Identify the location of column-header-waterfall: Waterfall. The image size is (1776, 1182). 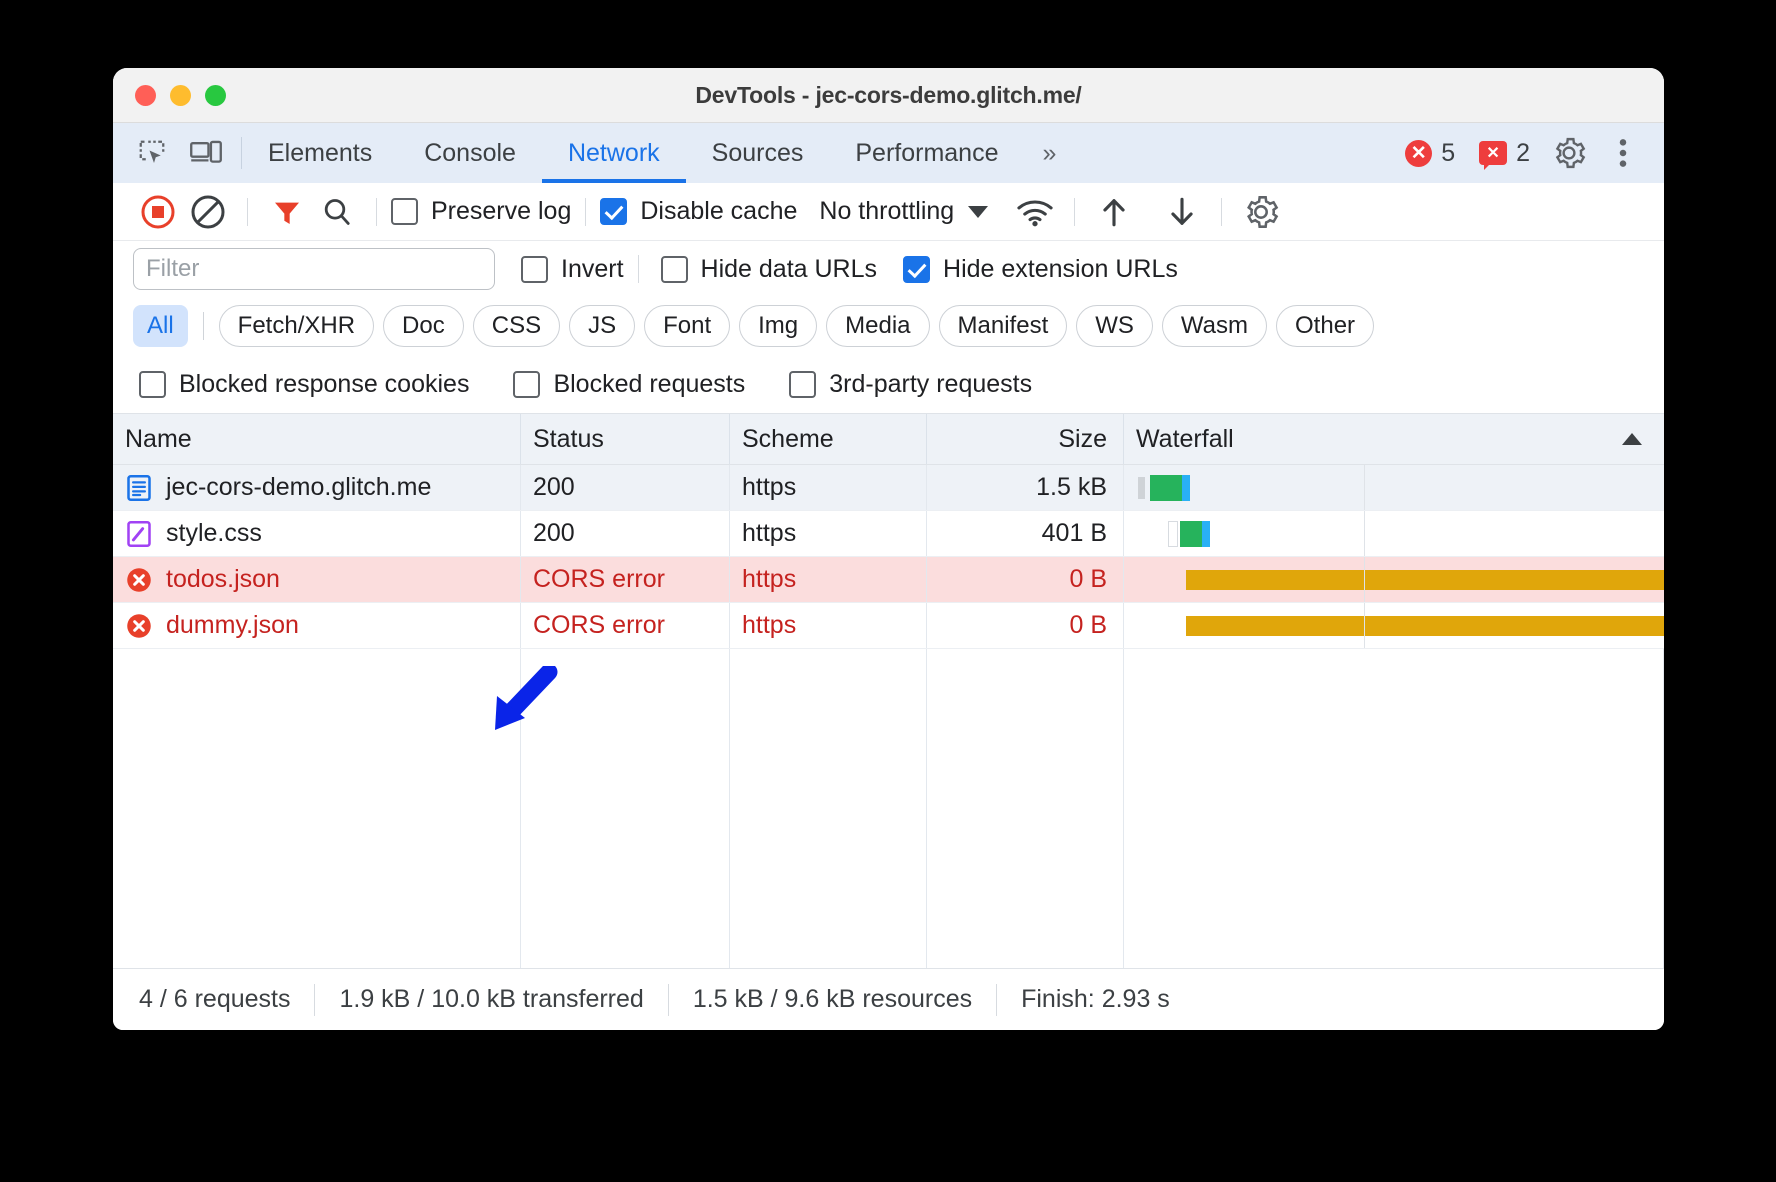
(1394, 439).